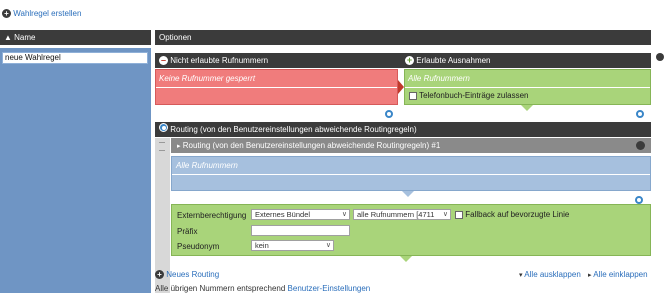 Image resolution: width=664 pixels, height=293 pixels. I want to click on name-column-header: ▲︎ Name, so click(75, 37).